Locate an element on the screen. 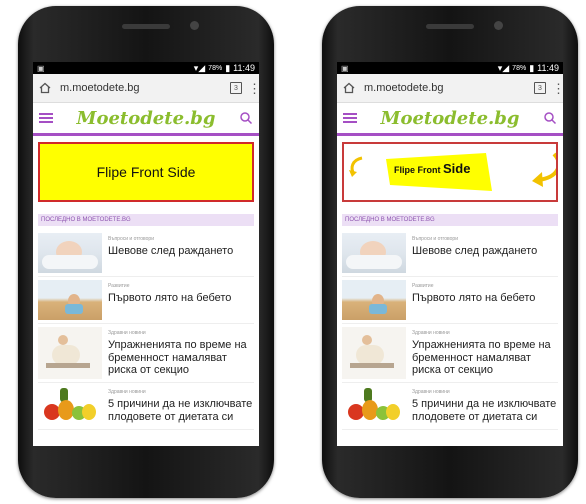 This screenshot has width=586, height=504. ad-banner-flipping: Flipe Front Side is located at coordinates (450, 172).